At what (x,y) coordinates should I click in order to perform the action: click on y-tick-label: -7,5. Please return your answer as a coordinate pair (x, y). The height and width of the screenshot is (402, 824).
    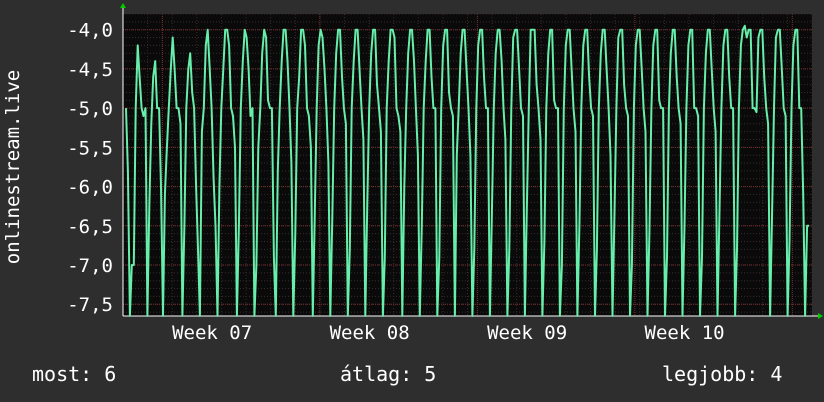
    Looking at the image, I should click on (90, 305).